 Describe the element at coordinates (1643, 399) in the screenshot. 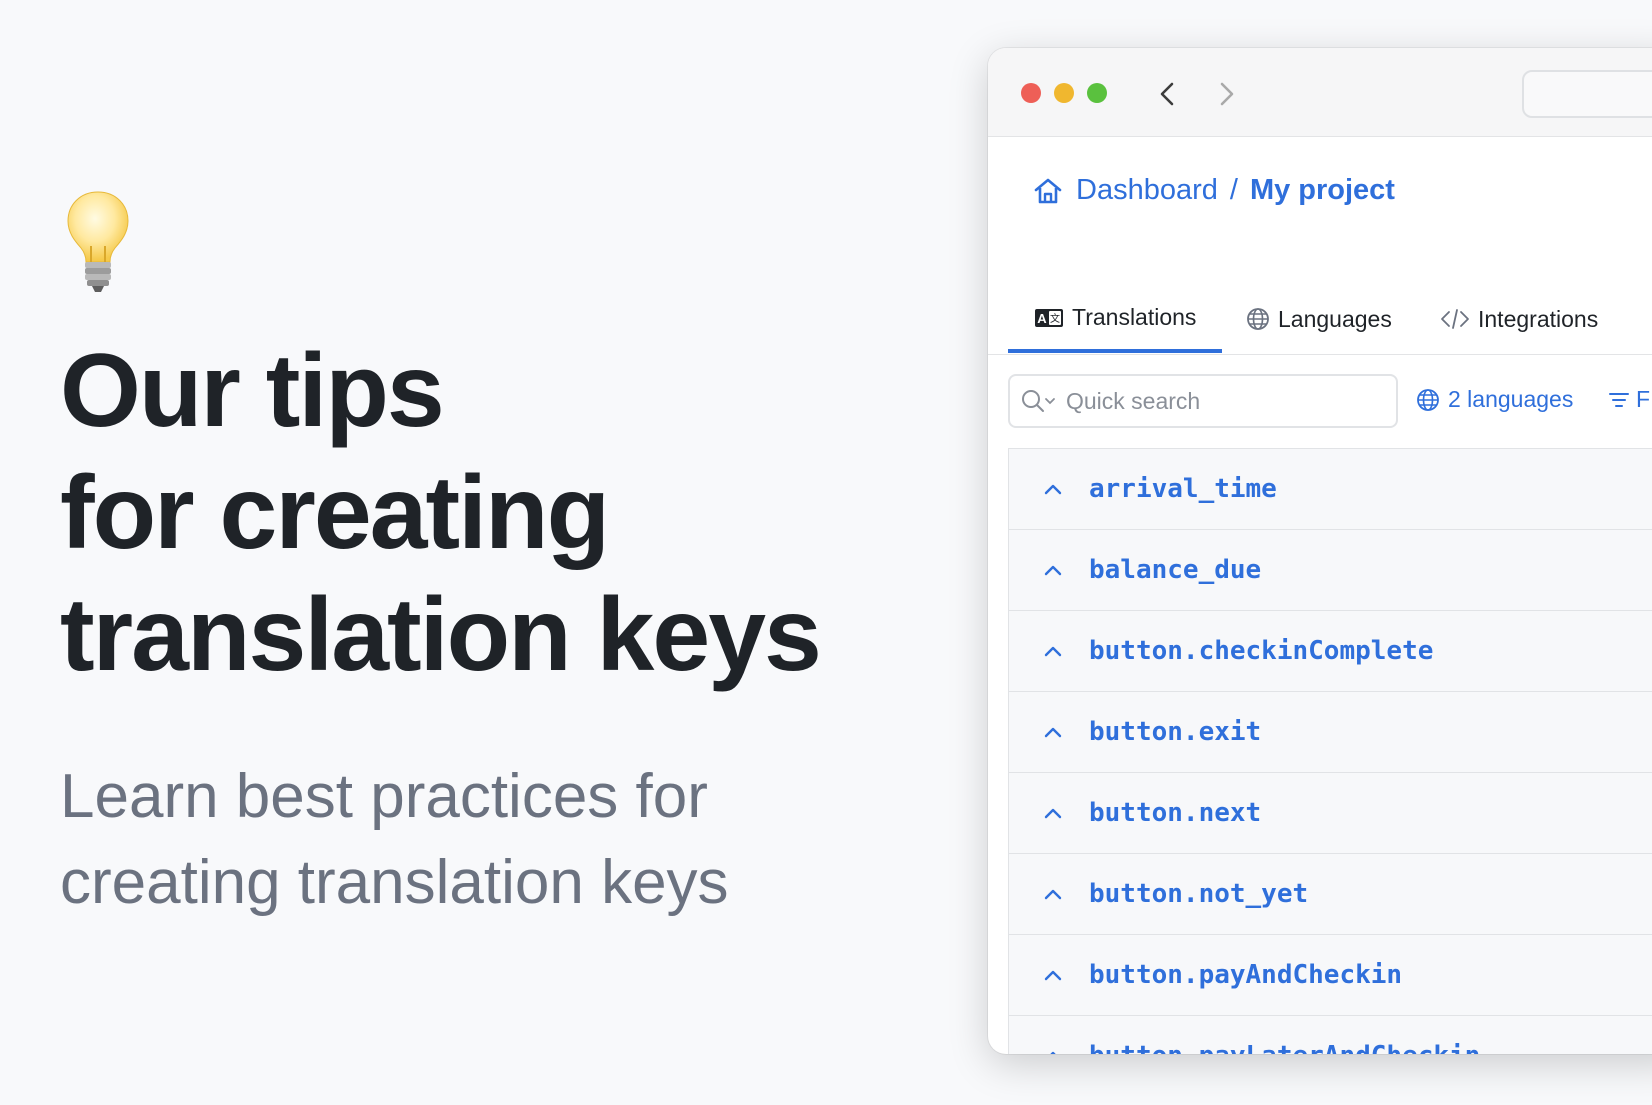

I see `filter-label: F` at that location.